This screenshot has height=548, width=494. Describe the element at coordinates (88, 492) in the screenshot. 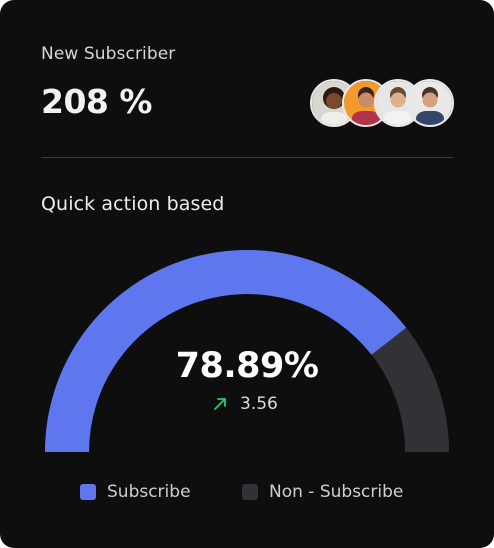

I see `legend-swatch-subscribe` at that location.